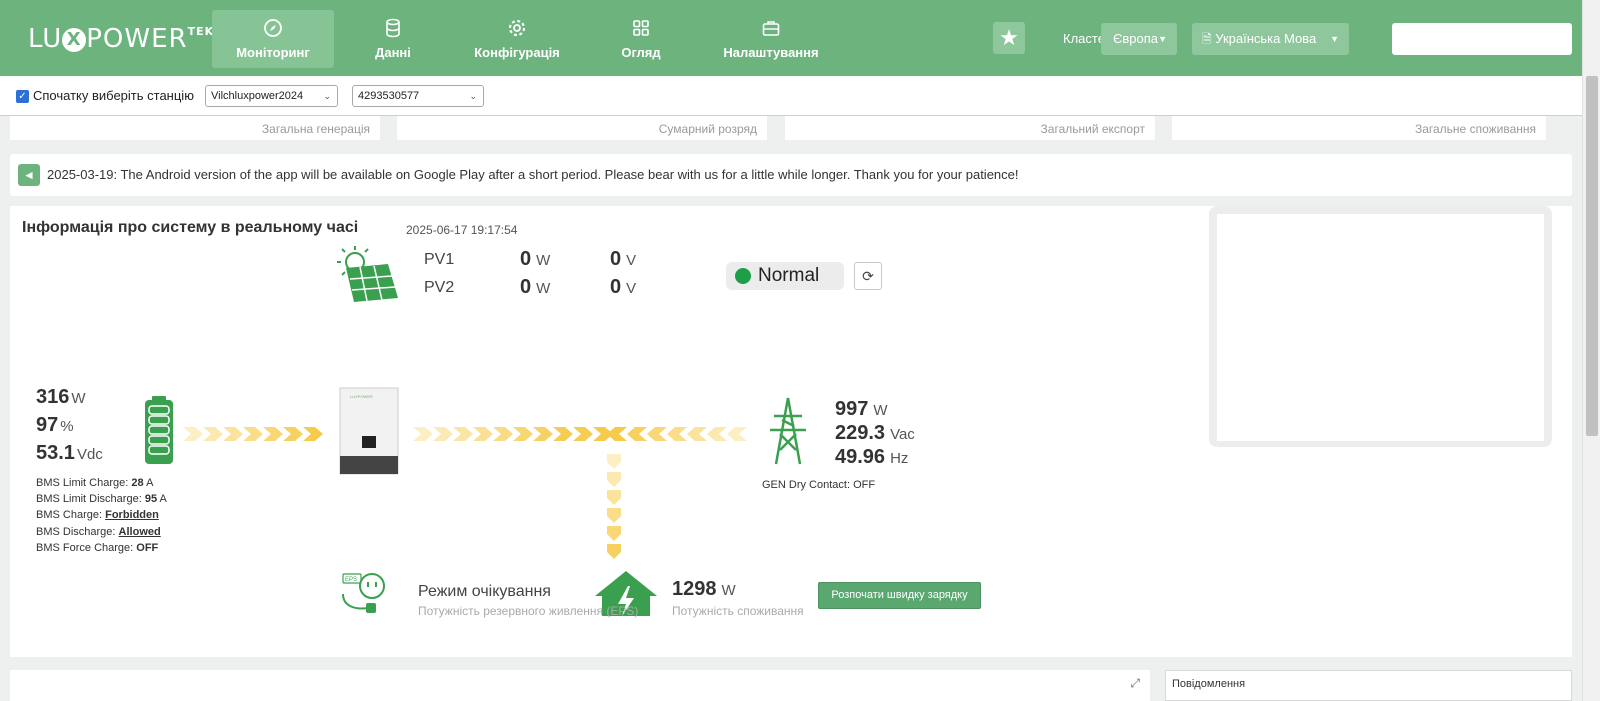 The height and width of the screenshot is (701, 1600). Describe the element at coordinates (771, 29) in the screenshot. I see `briefcase-icon` at that location.